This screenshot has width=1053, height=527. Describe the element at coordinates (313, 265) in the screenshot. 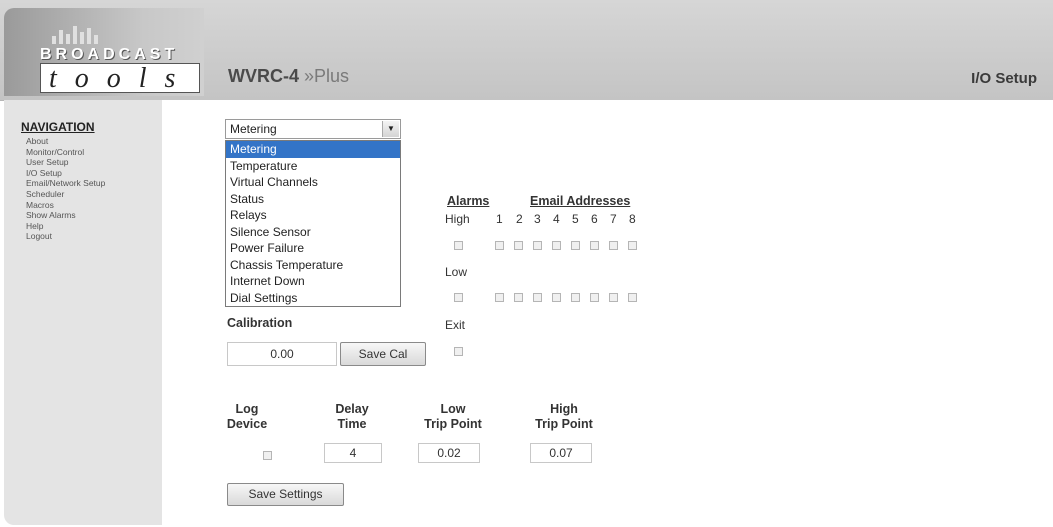

I see `dropdown-option: Chassis Temperature` at that location.